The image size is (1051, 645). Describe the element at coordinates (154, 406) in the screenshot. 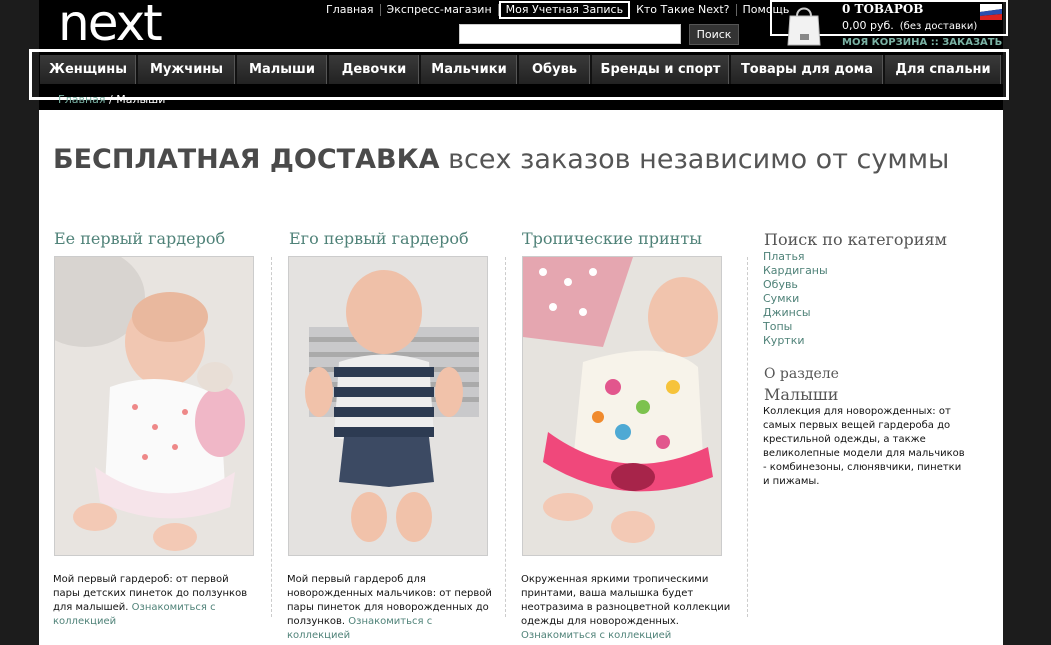

I see `photo-baby-girl` at that location.